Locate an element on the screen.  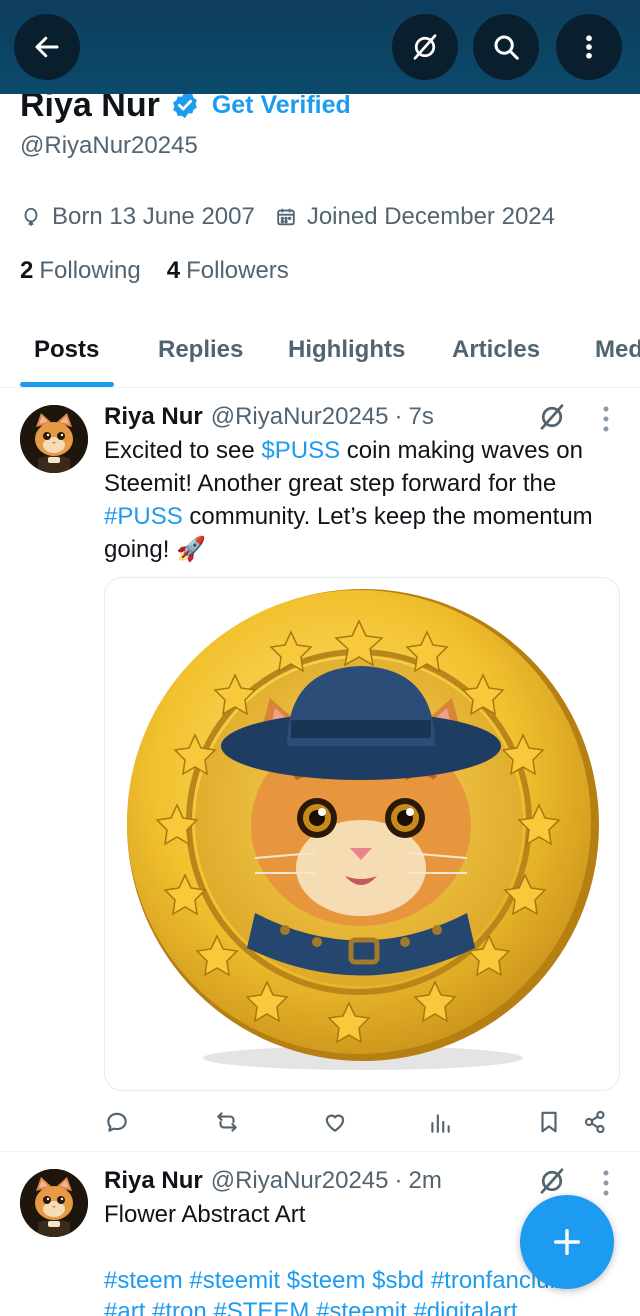
verified-badge-icon is located at coordinates (185, 105).